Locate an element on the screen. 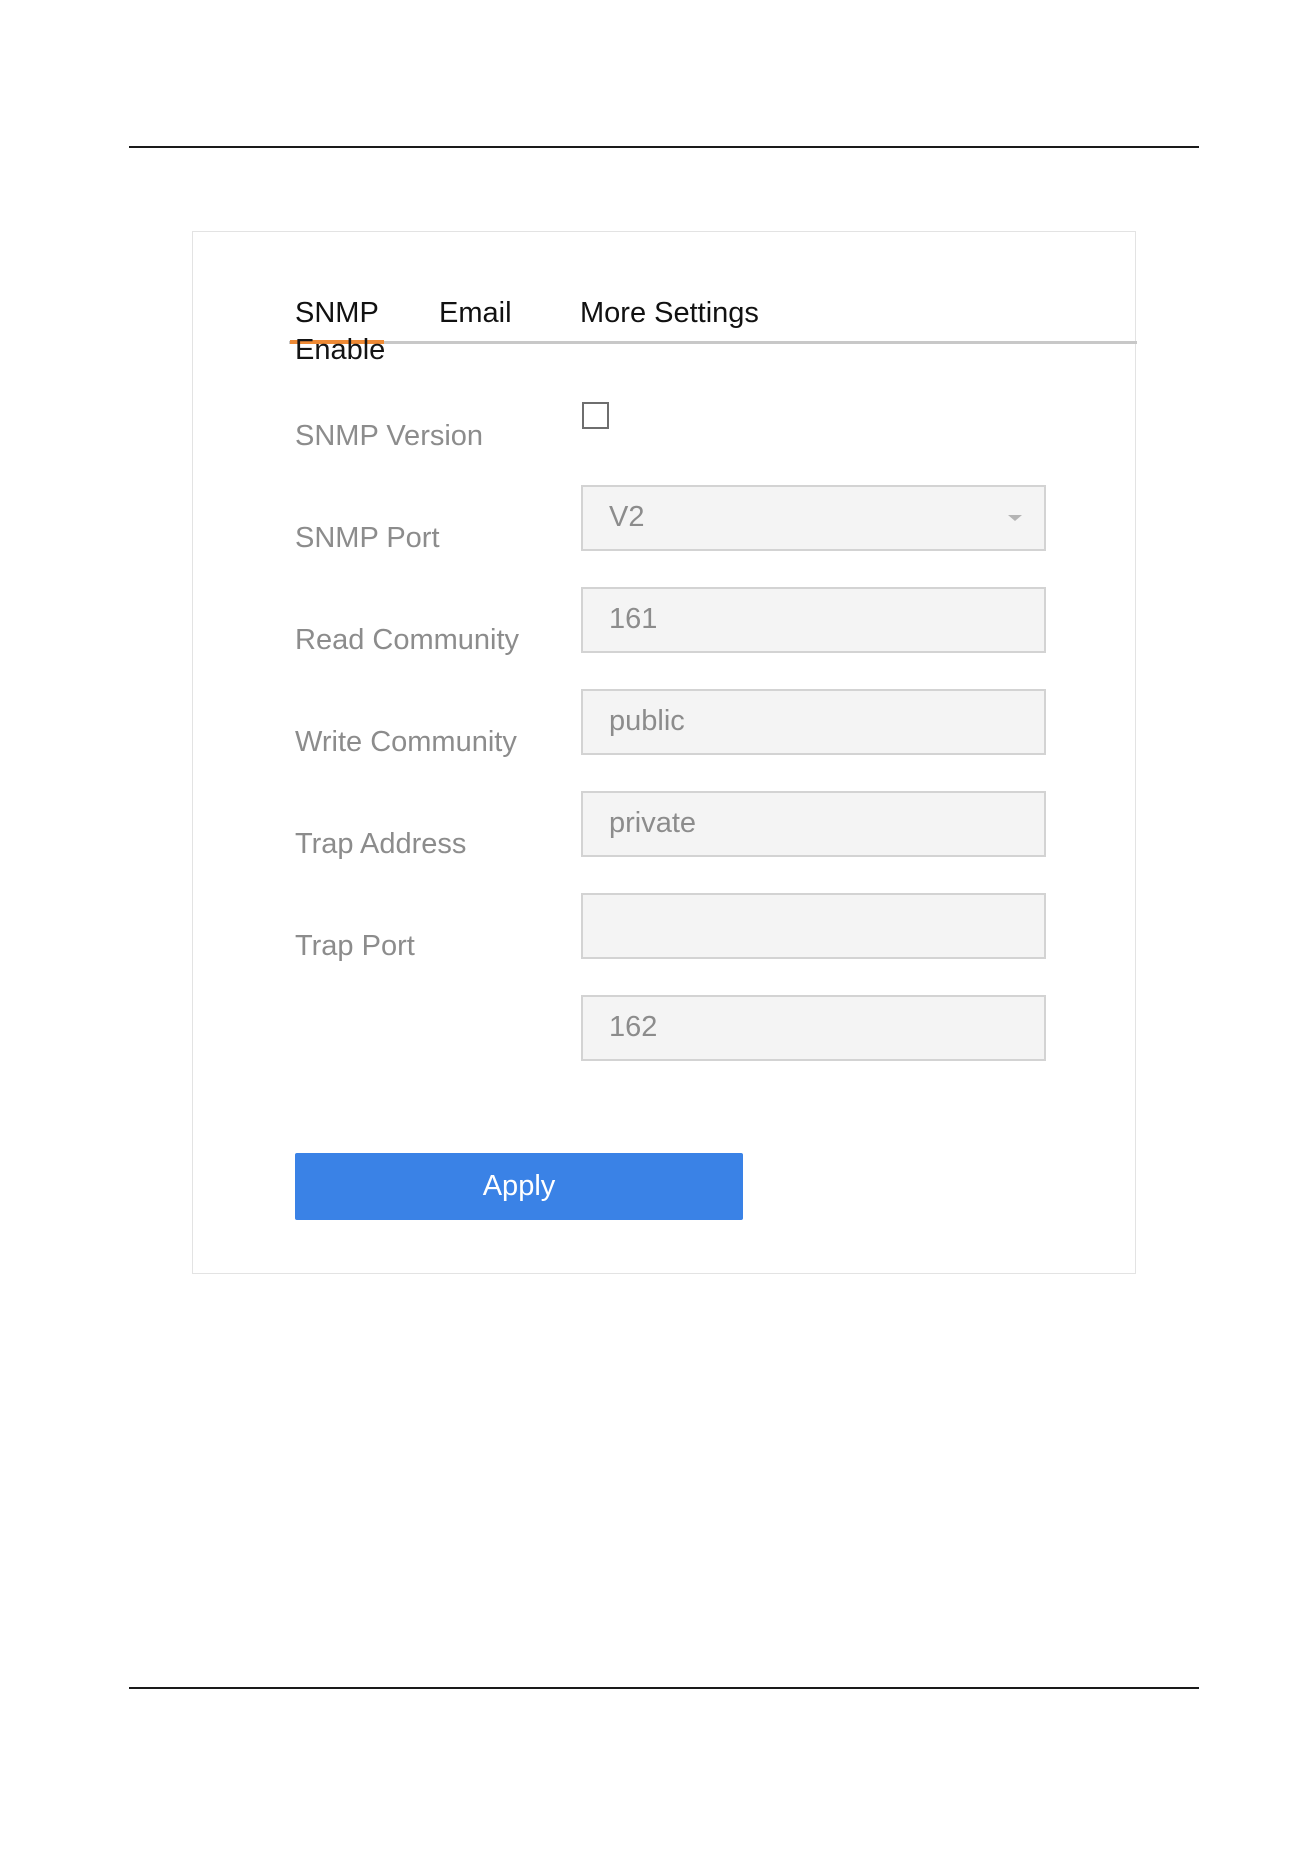 The image size is (1313, 1873). write-community-label: Write Community is located at coordinates (406, 742).